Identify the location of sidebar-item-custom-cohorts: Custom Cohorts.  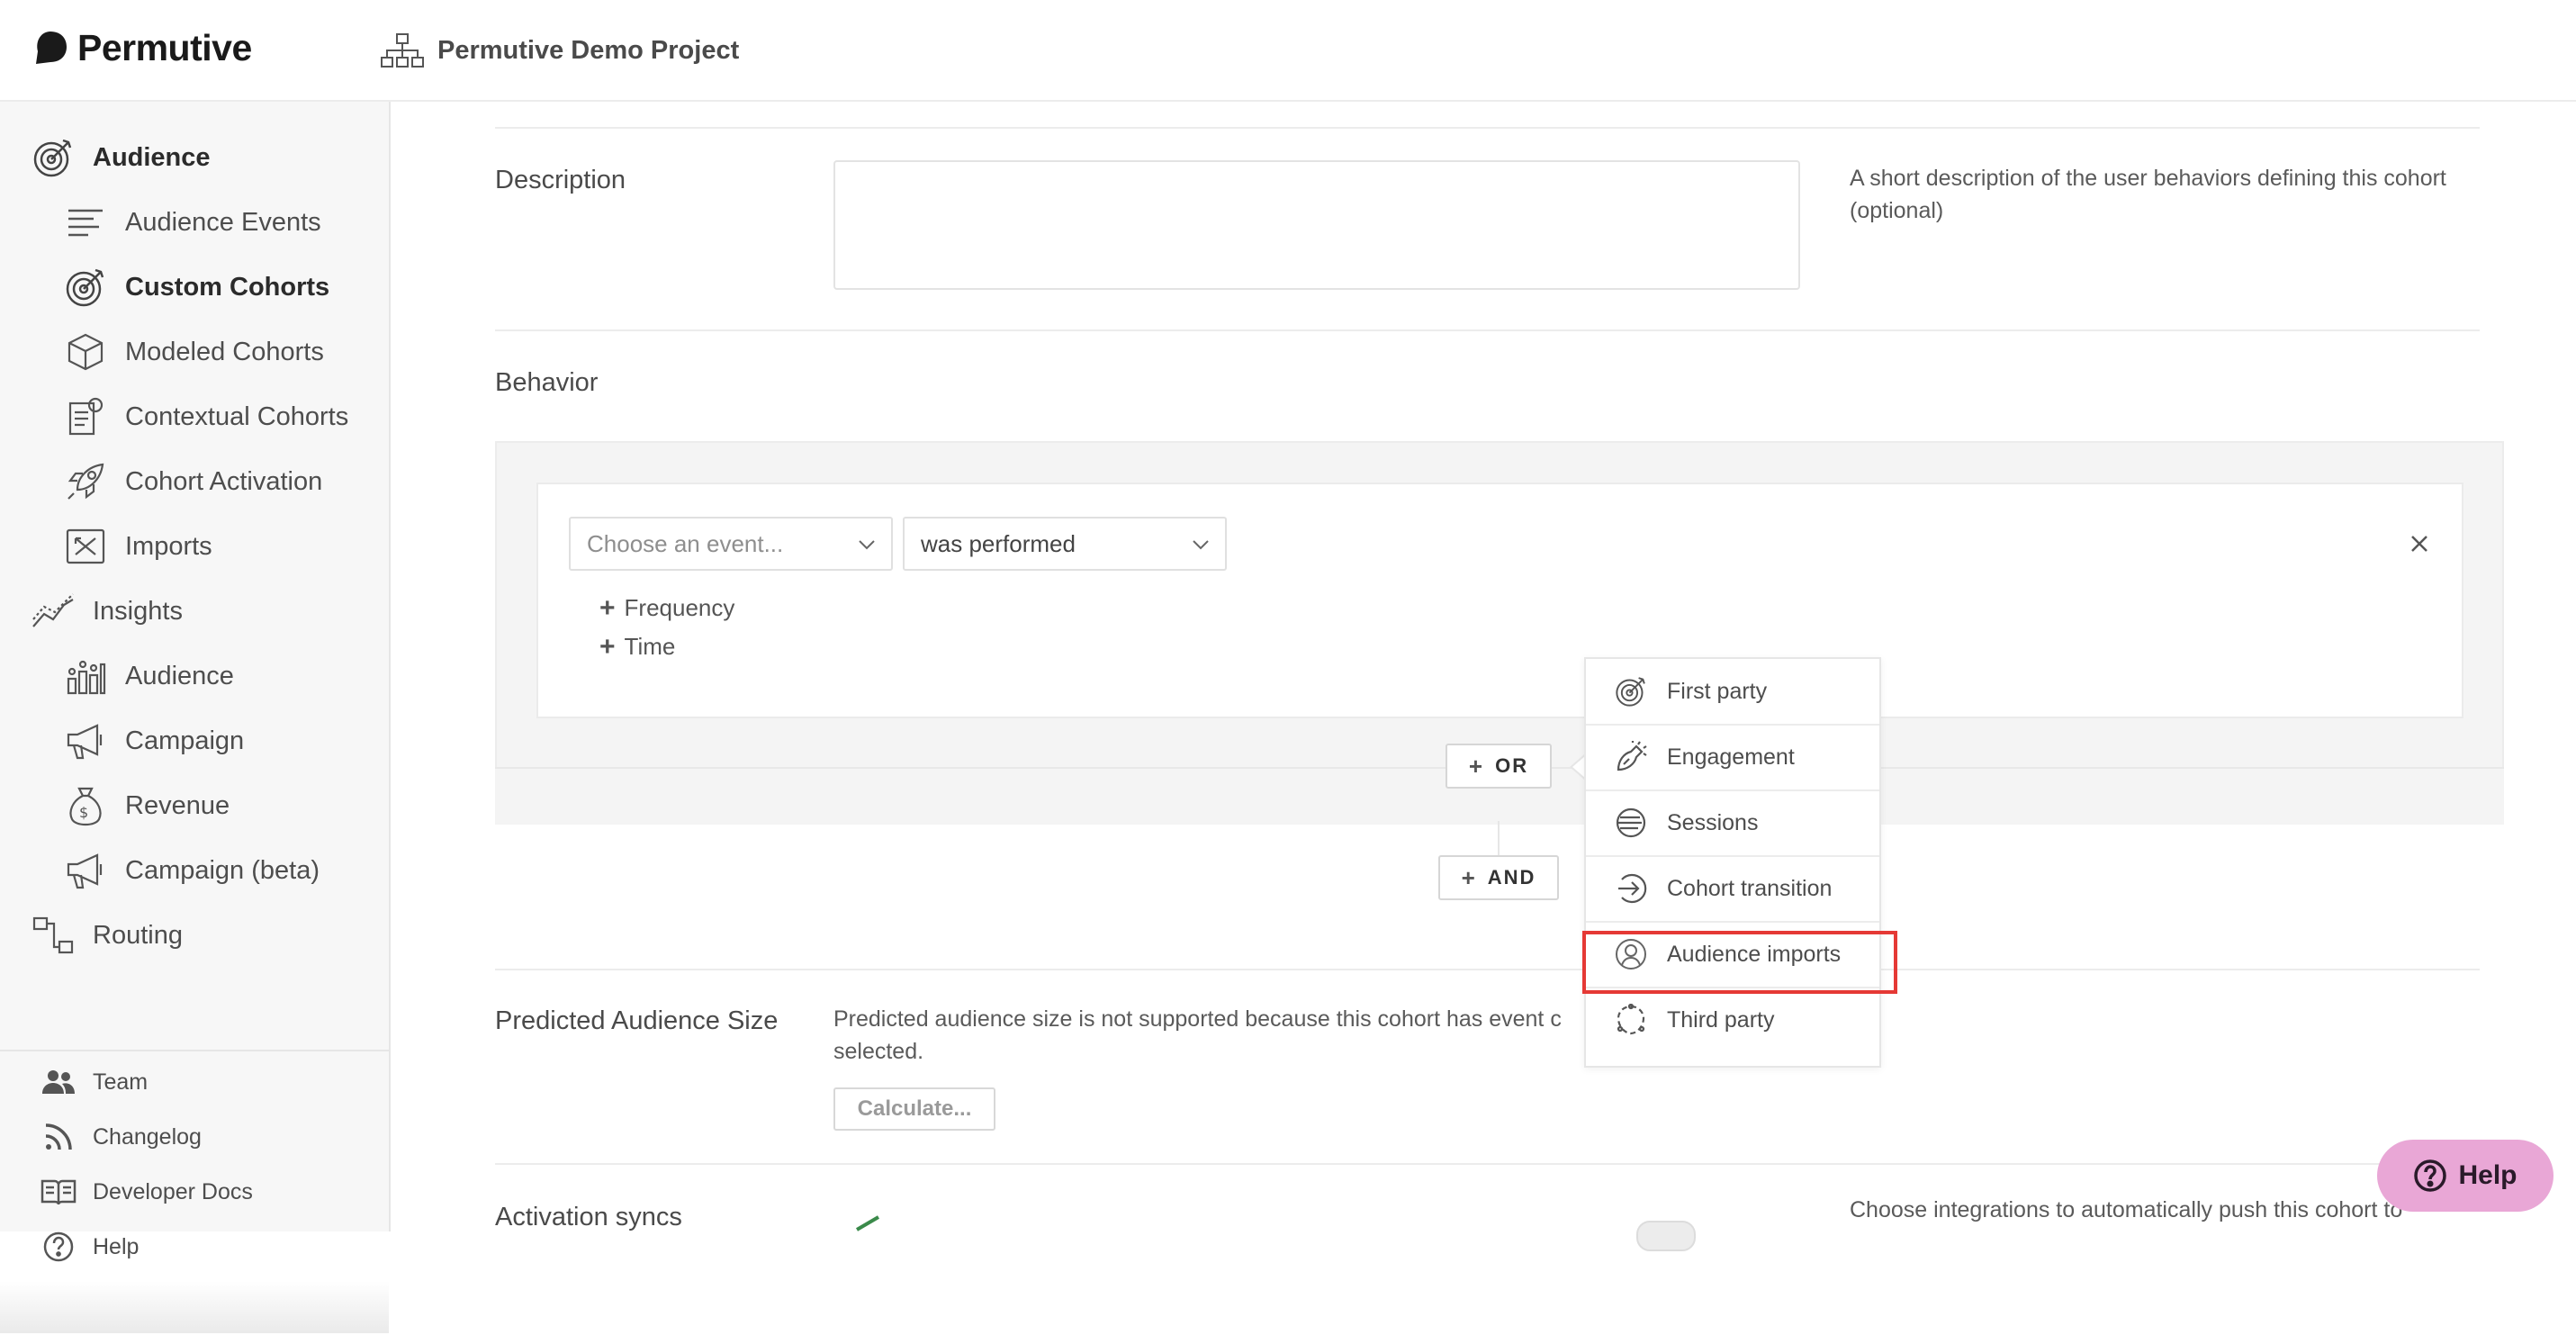
(194, 287).